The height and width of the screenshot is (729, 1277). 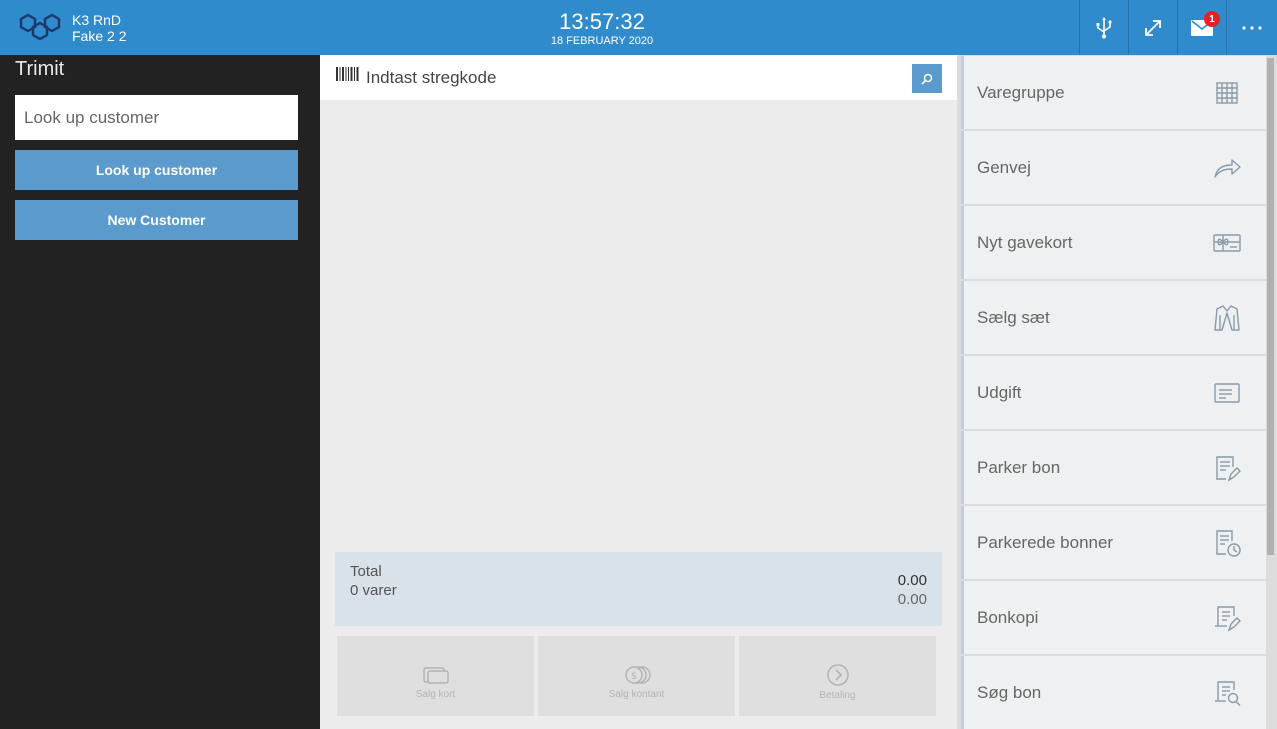 What do you see at coordinates (1227, 168) in the screenshot?
I see `share-arrow-icon` at bounding box center [1227, 168].